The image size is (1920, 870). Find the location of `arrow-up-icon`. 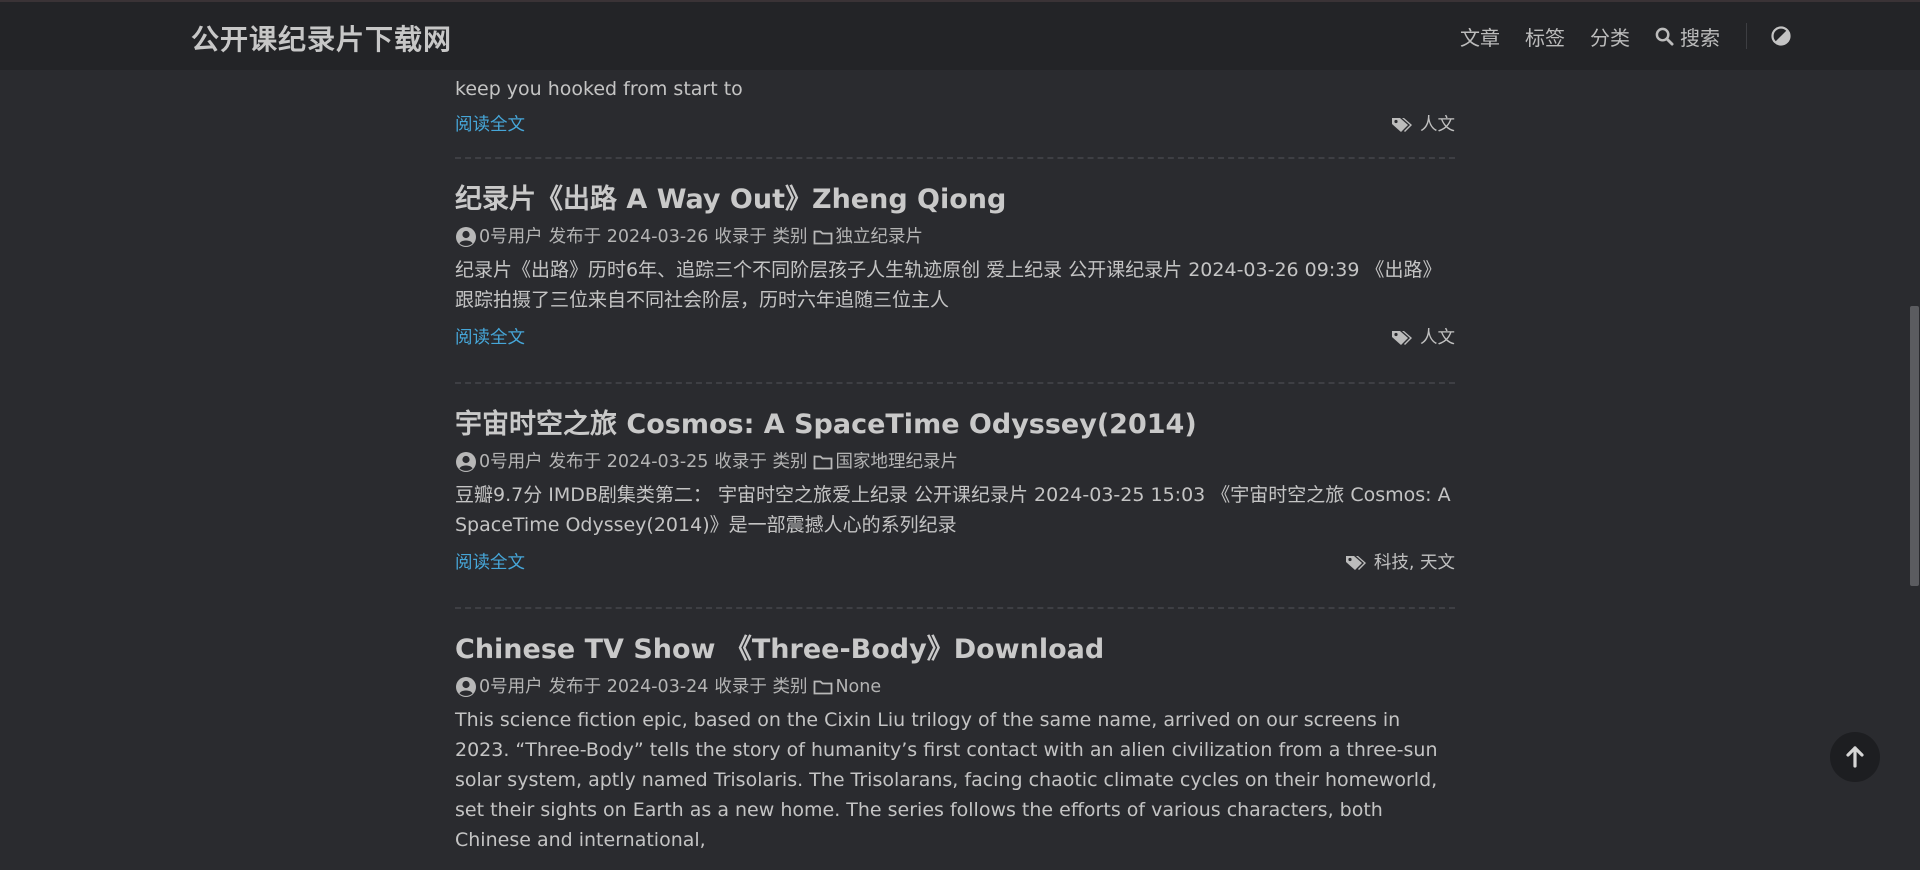

arrow-up-icon is located at coordinates (1855, 757).